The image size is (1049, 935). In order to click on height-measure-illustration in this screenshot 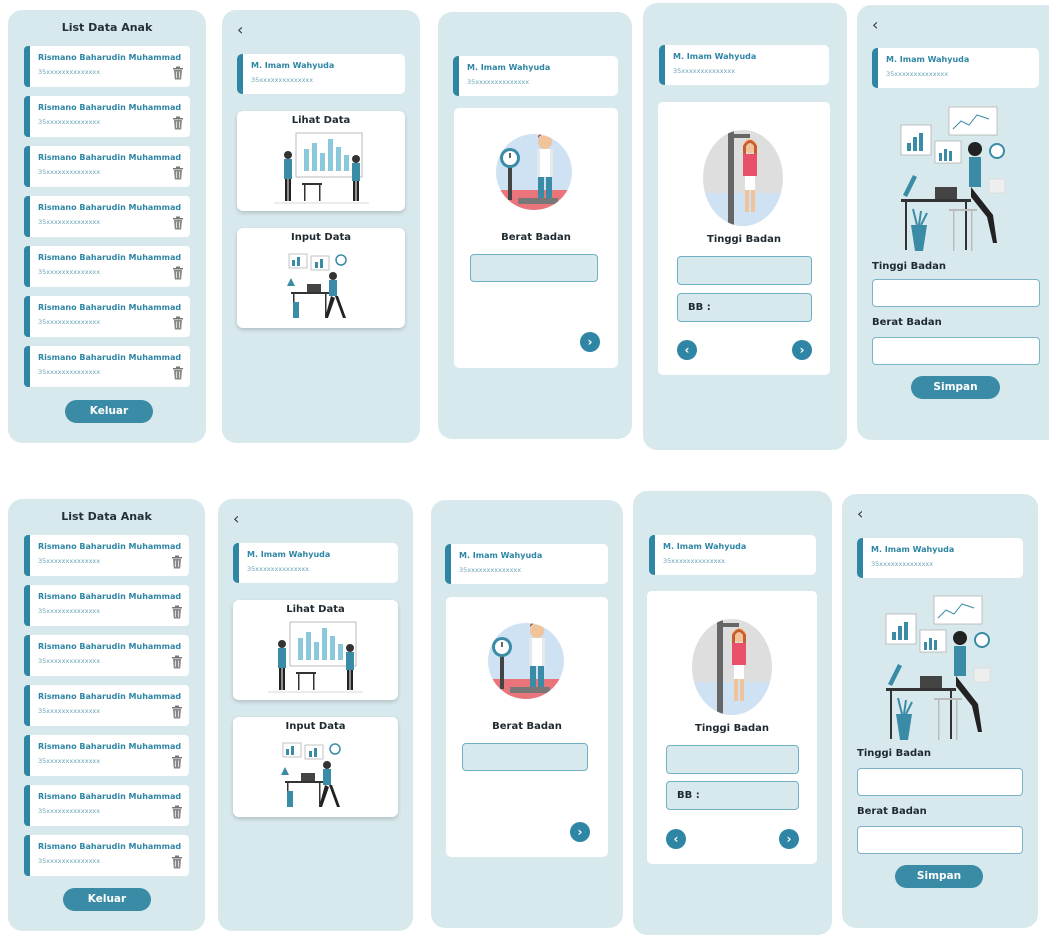, I will do `click(743, 178)`.